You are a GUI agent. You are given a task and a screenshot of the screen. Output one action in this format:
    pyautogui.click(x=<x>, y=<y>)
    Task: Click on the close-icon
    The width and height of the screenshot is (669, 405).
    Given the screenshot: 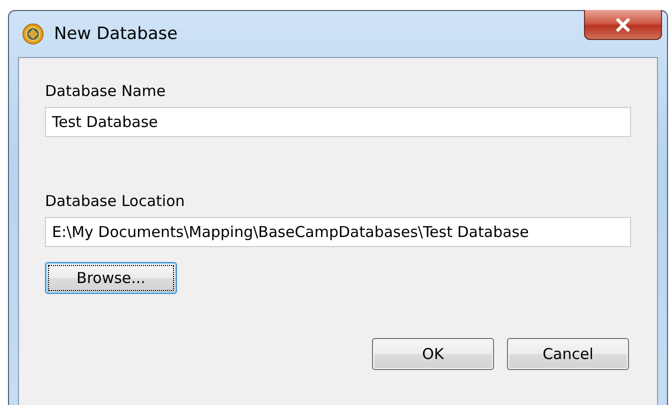 What is the action you would take?
    pyautogui.click(x=623, y=25)
    